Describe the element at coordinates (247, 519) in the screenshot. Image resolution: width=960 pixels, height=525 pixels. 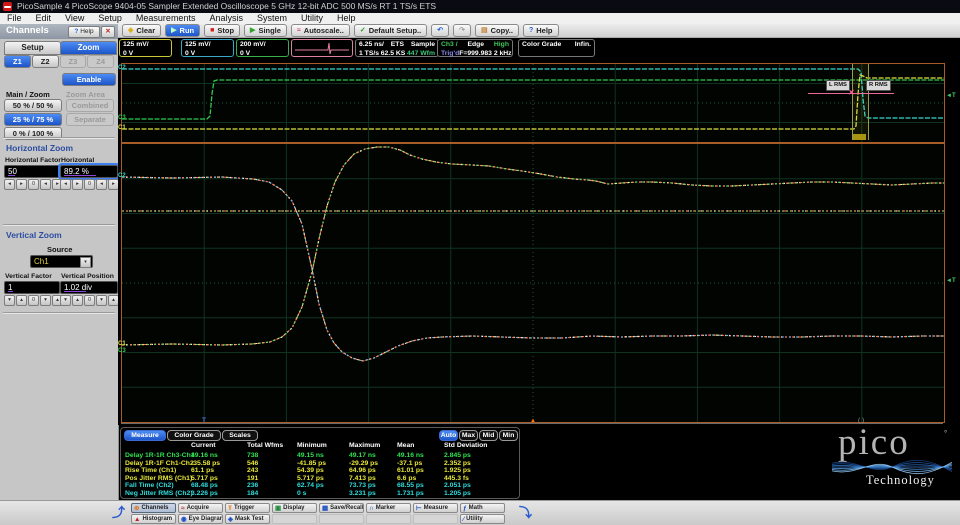
I see `bottombar-mask-test-button: ◈ Mask Test` at that location.